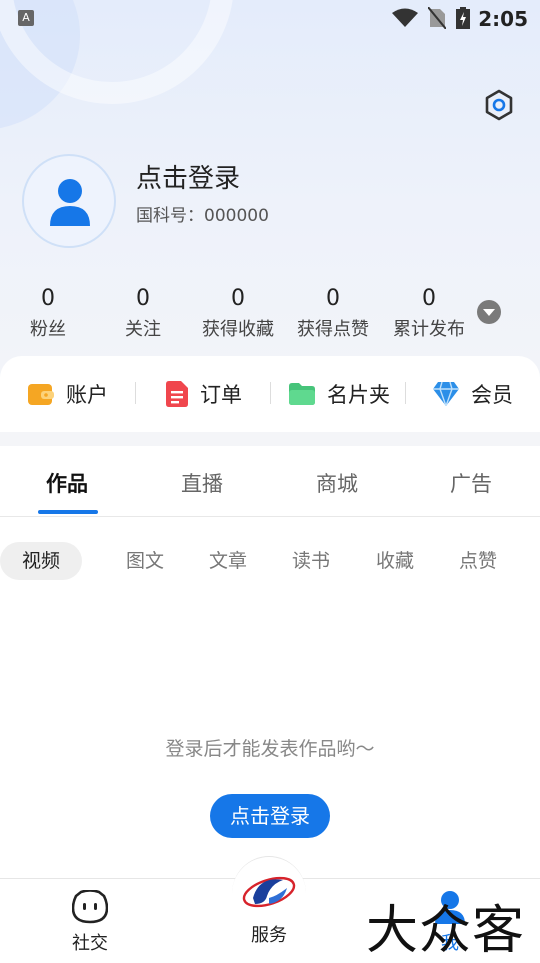  I want to click on quick-action-label: 会员, so click(492, 395).